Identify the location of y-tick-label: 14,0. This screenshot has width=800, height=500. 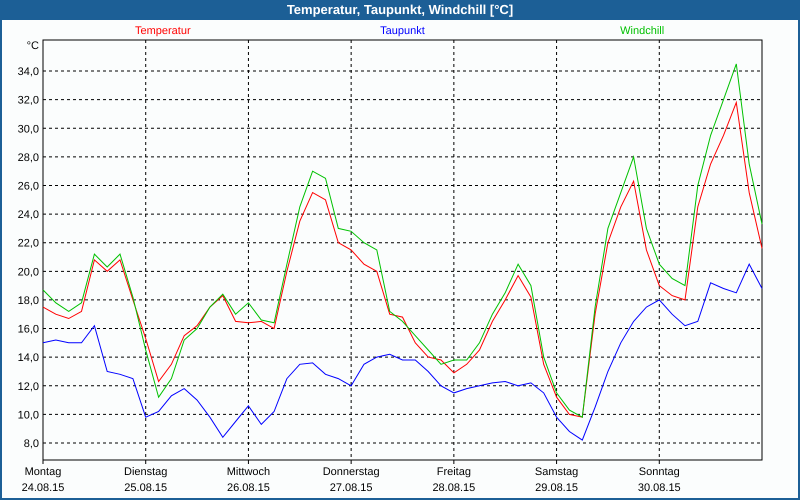
(28, 358).